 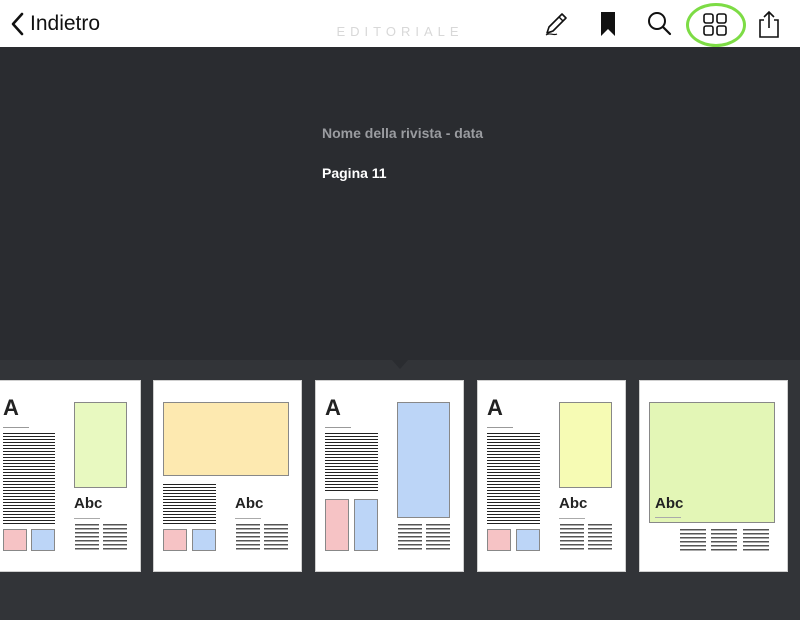 What do you see at coordinates (400, 364) in the screenshot?
I see `current-page-pointer` at bounding box center [400, 364].